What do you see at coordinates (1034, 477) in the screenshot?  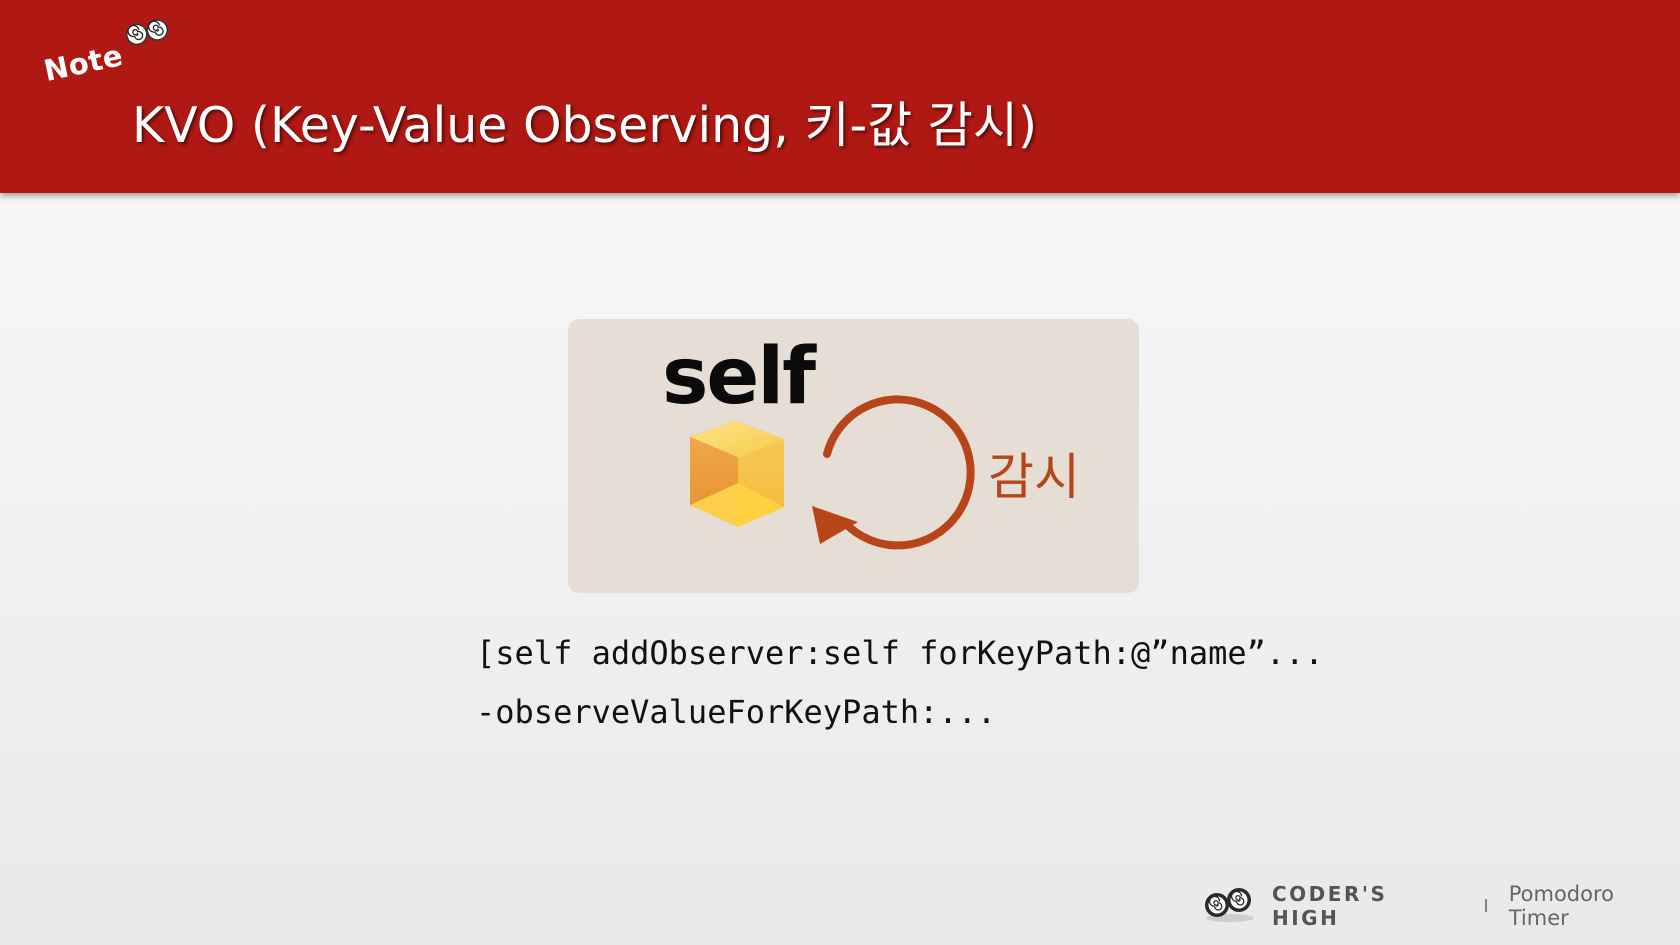 I see `observe-label: 감시` at bounding box center [1034, 477].